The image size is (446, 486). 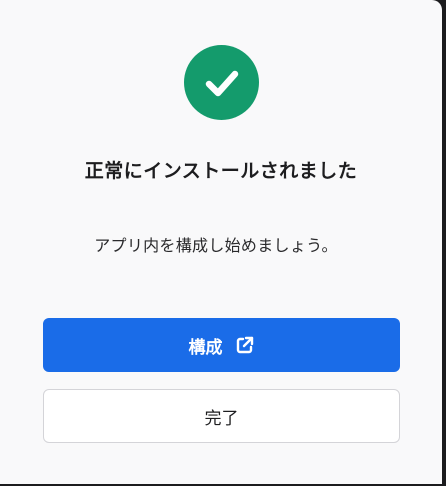 I want to click on configure-button: 構成, so click(x=221, y=345).